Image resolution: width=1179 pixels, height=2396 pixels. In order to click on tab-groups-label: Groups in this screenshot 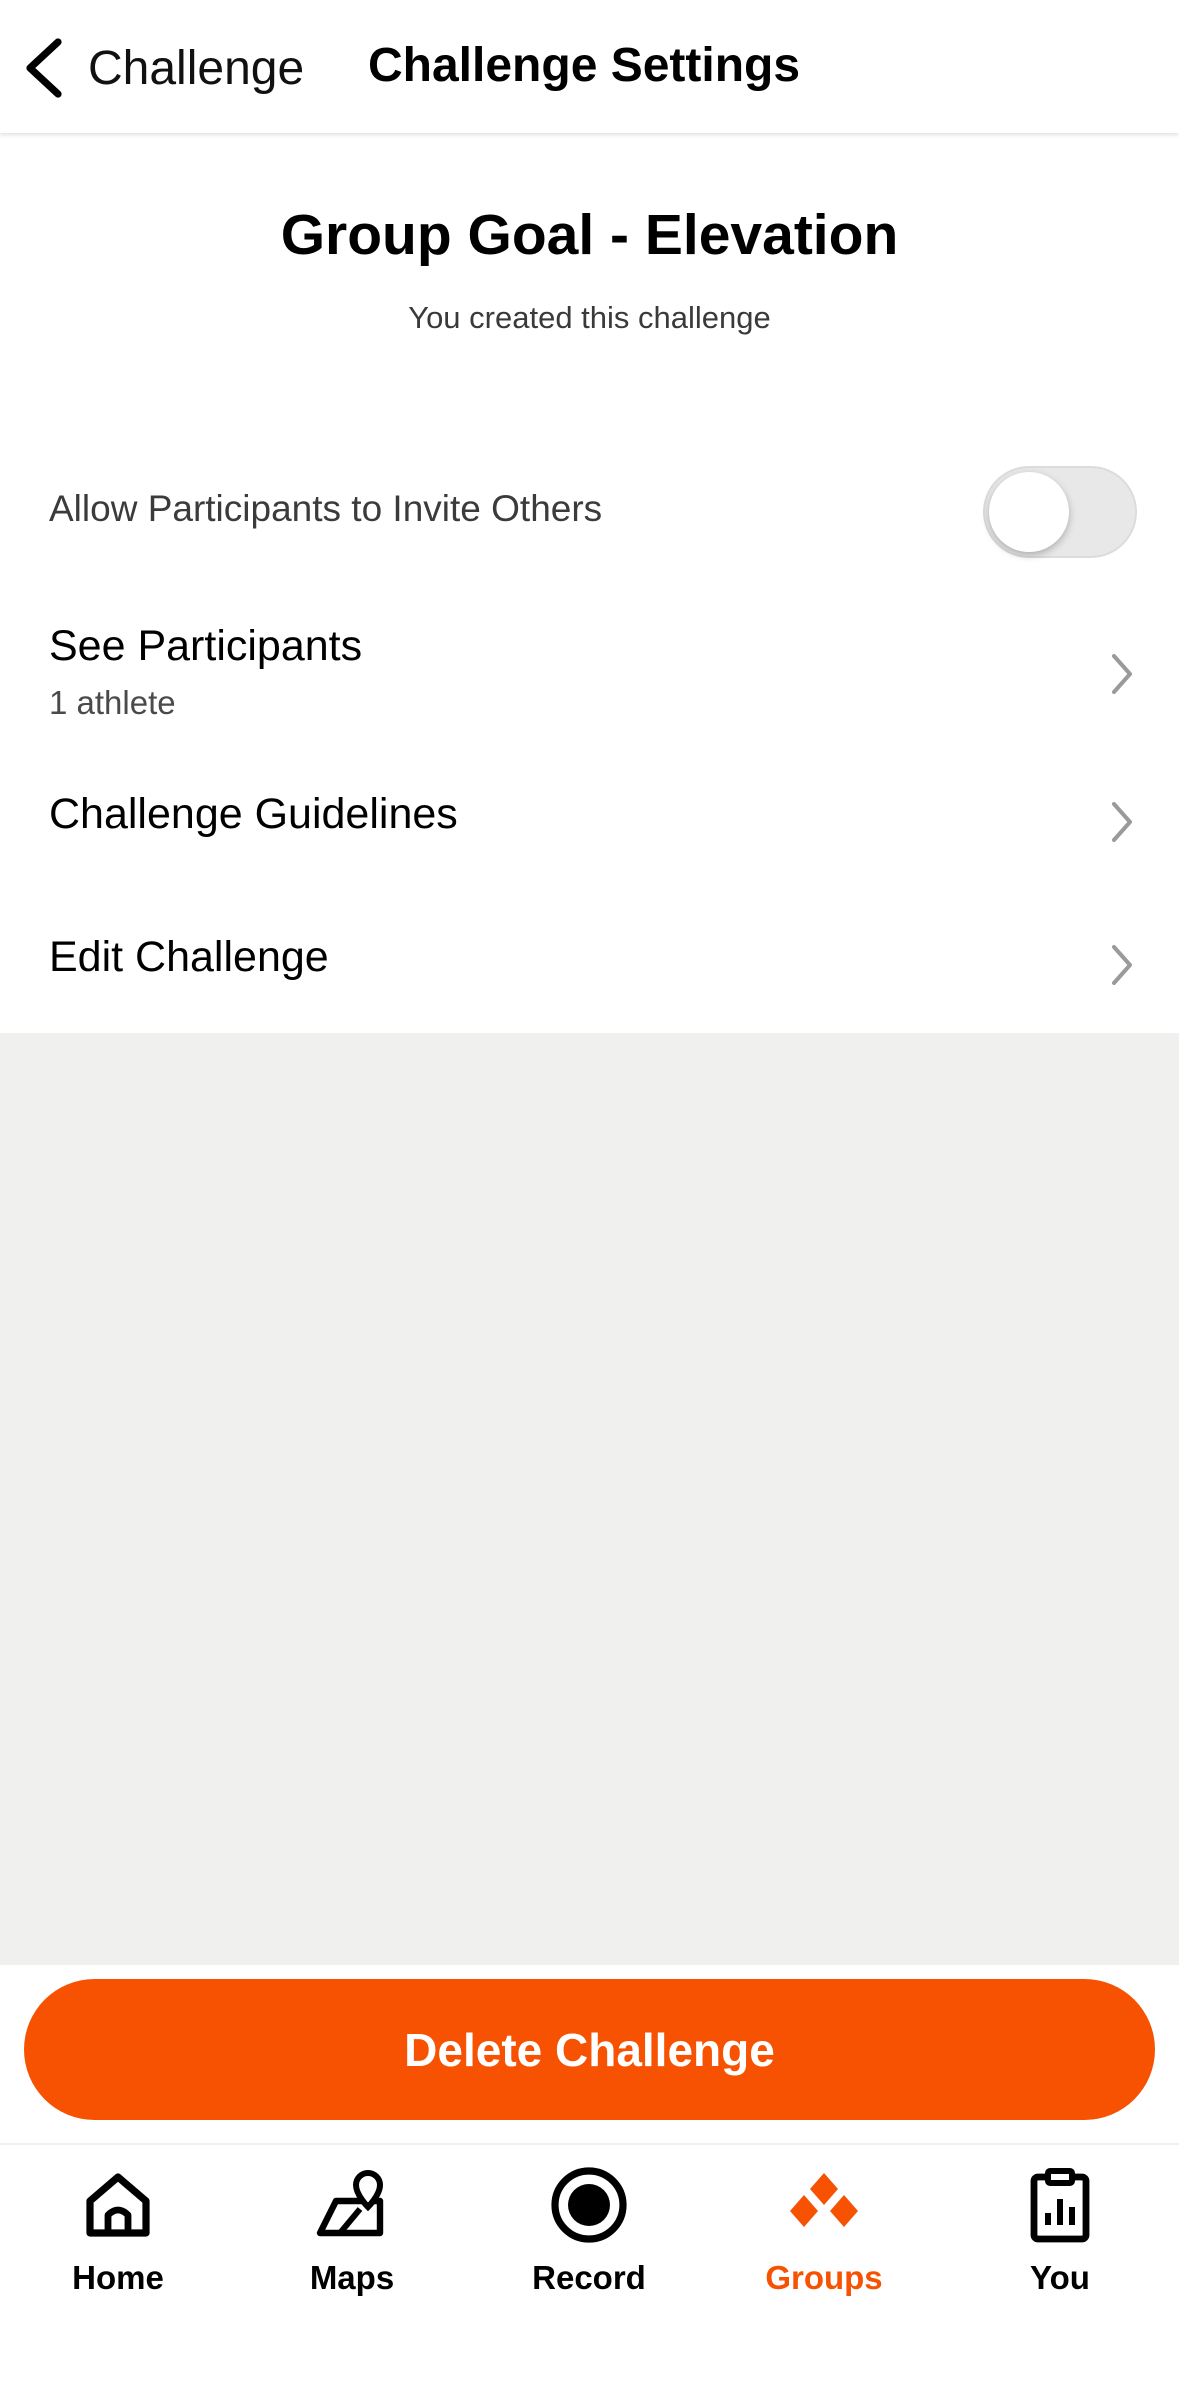, I will do `click(824, 2277)`.